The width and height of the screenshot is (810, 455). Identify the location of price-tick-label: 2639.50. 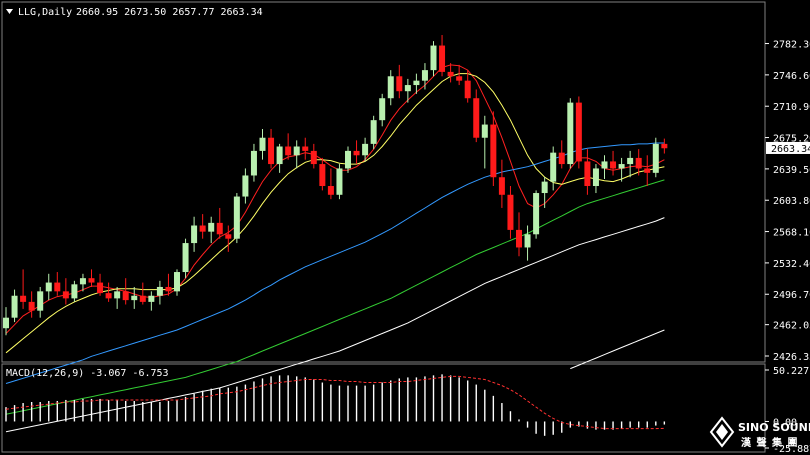
(791, 170).